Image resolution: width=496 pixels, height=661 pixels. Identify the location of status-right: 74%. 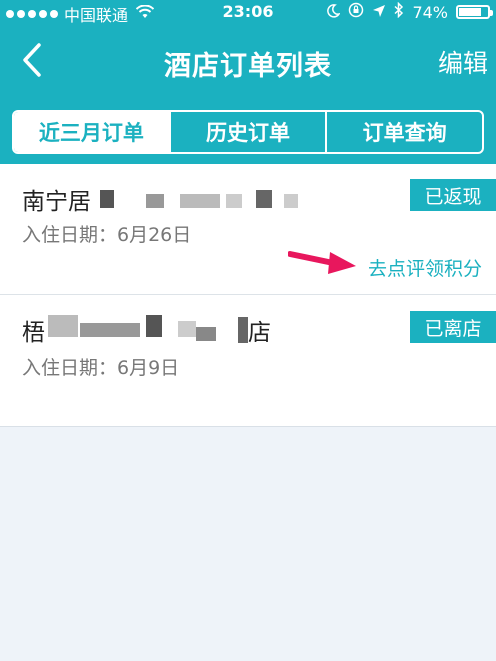
(409, 11).